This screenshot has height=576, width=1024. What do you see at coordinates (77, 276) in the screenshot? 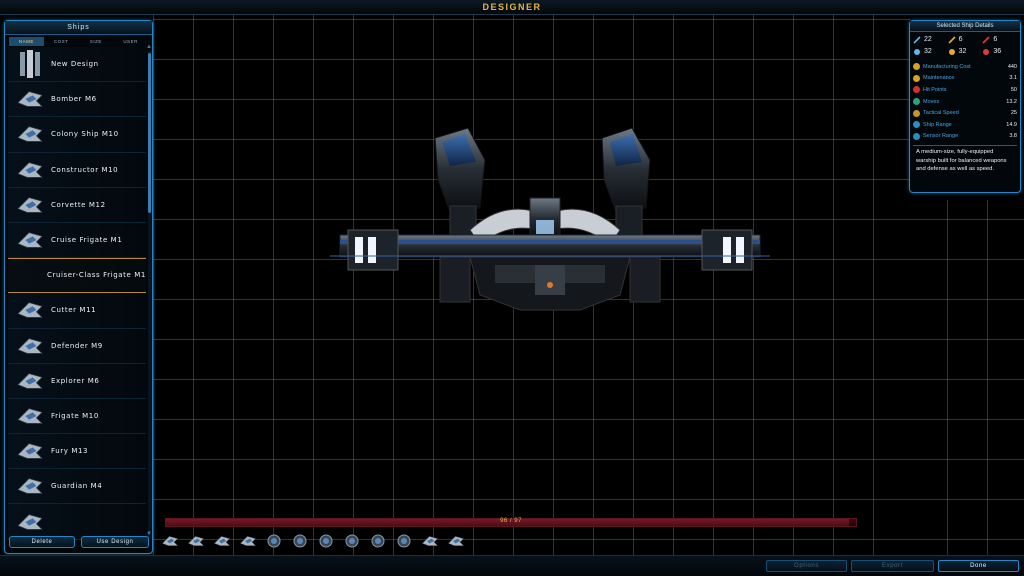
I see `ship-list-item: Cruiser-Class Frigate M1` at bounding box center [77, 276].